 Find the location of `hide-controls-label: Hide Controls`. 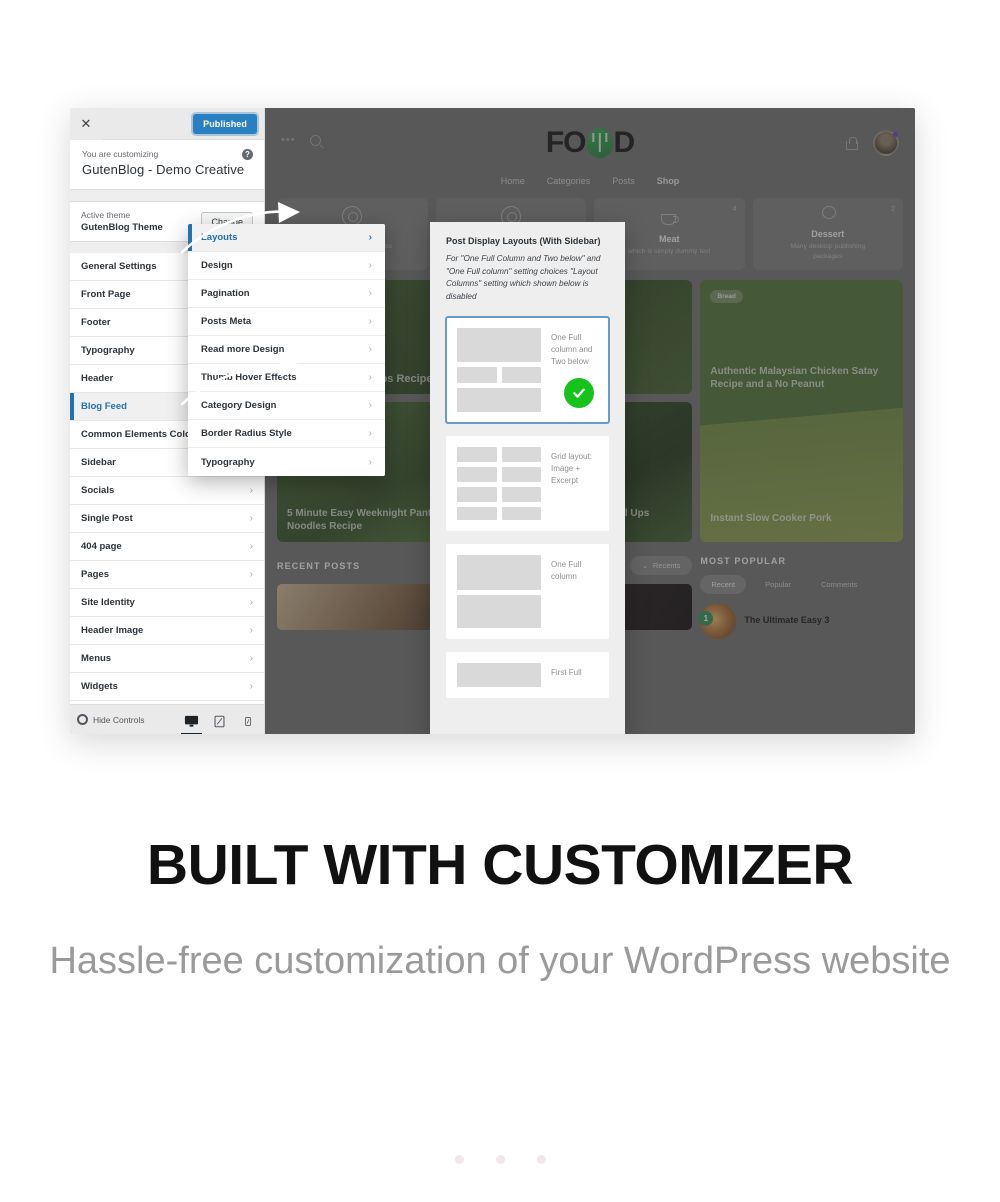

hide-controls-label: Hide Controls is located at coordinates (119, 719).